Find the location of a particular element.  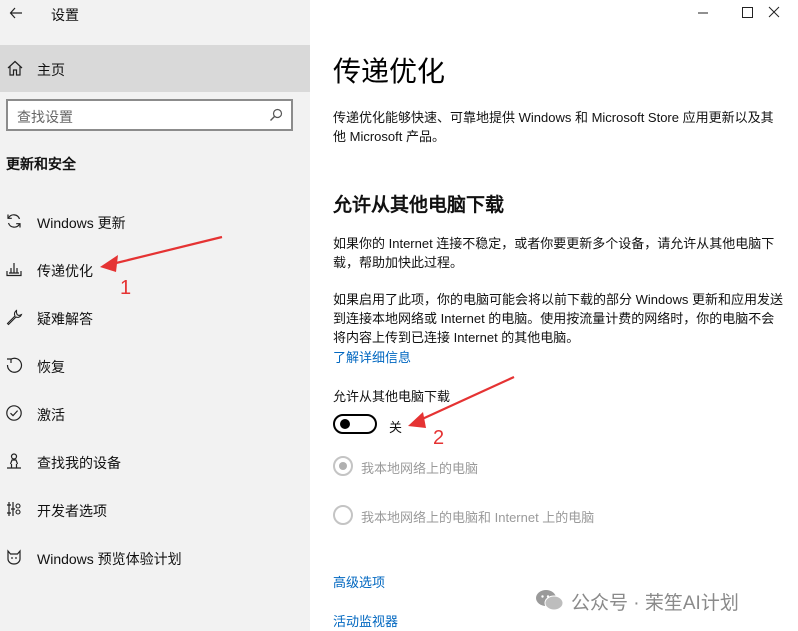

search-input: 查找设置 is located at coordinates (149, 115).